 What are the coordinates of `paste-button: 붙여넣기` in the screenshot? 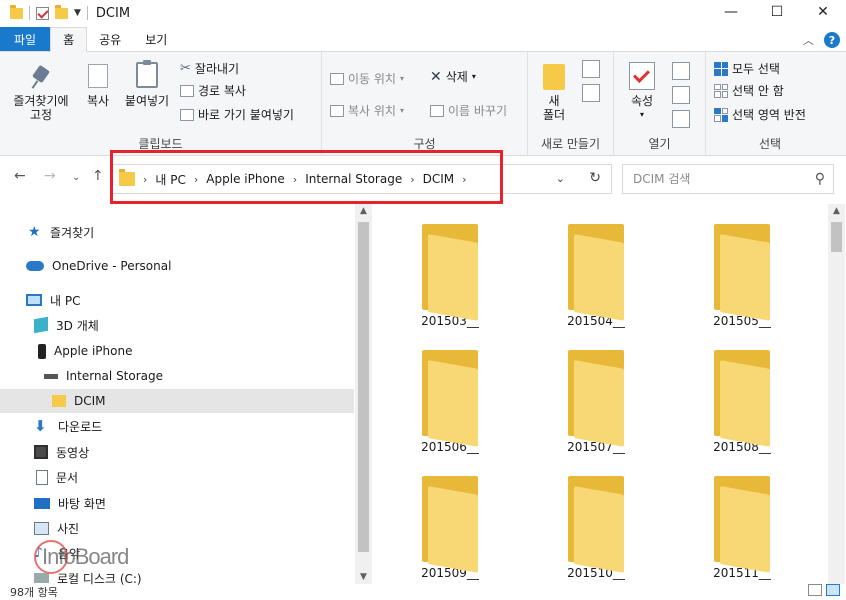 It's located at (147, 84).